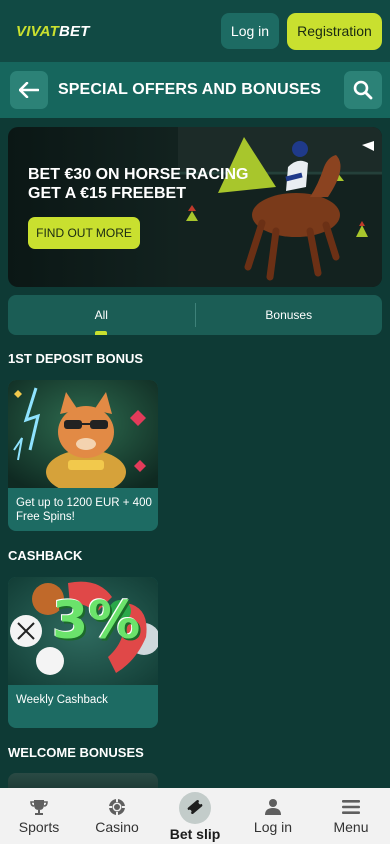 This screenshot has width=390, height=844. Describe the element at coordinates (273, 827) in the screenshot. I see `nav-login-label: Log in` at that location.